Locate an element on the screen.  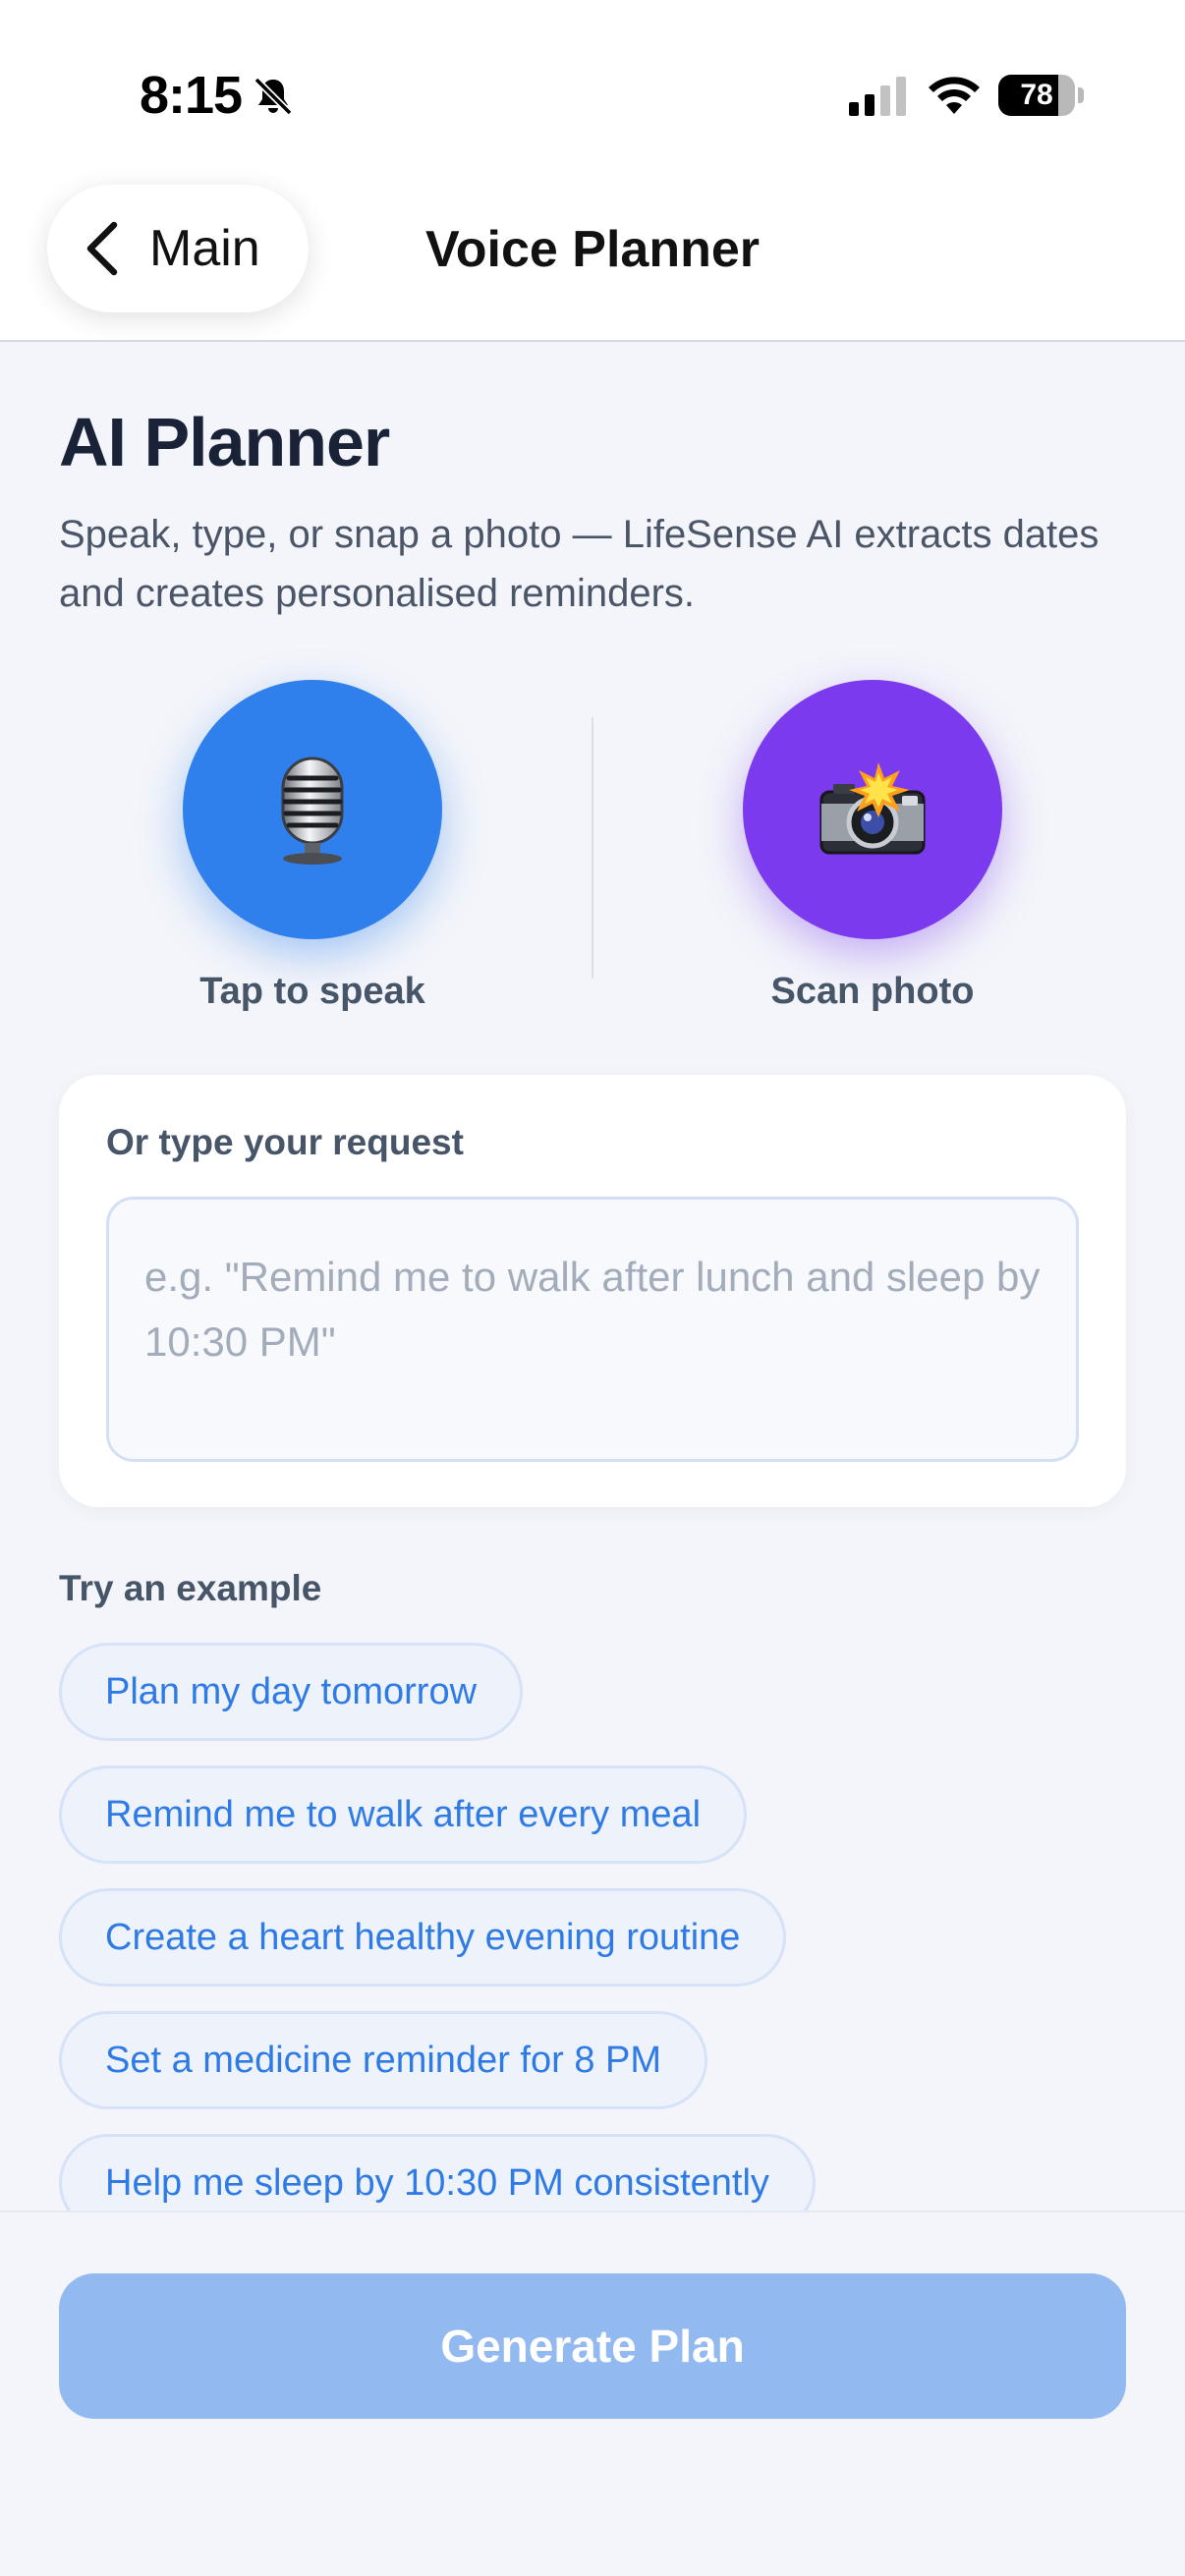
back-button: Main is located at coordinates (178, 248).